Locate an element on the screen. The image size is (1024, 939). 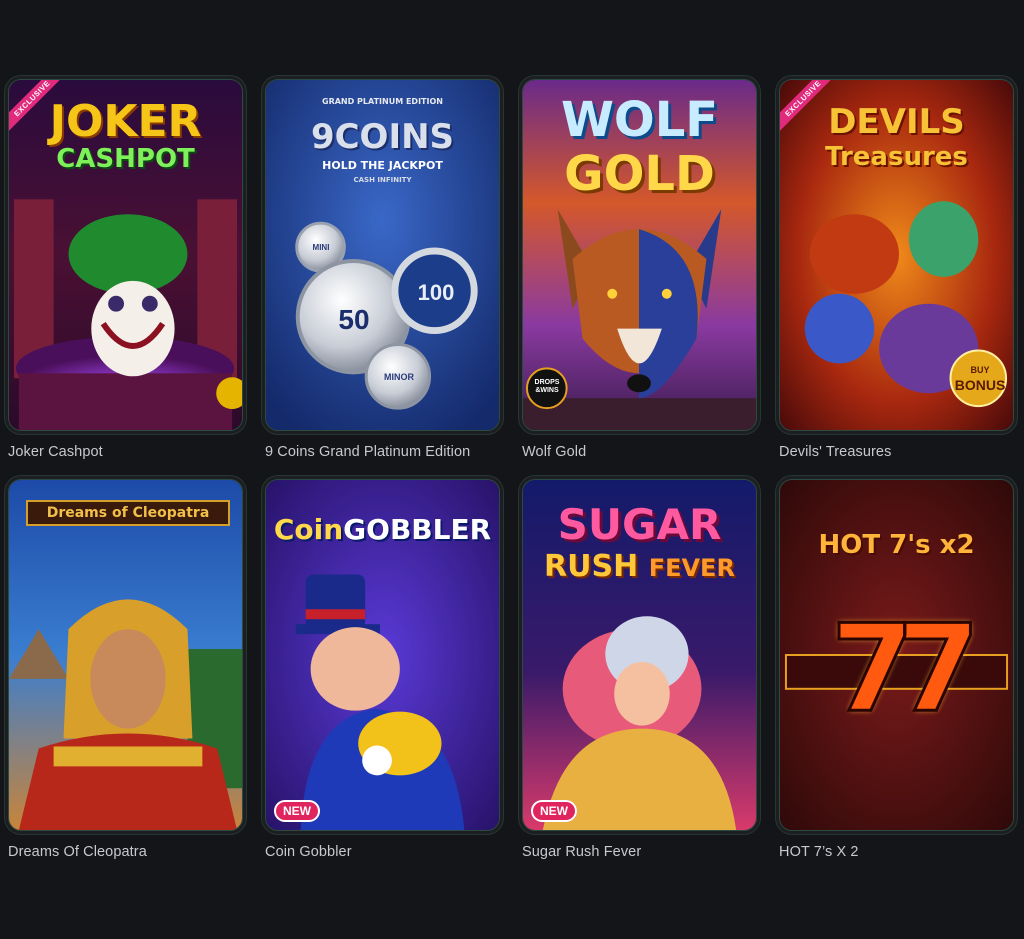
game-card-joker-cashpot: JOKER CASHPOT EXCLUSIVE Joker Cashpot is located at coordinates (125, 279).